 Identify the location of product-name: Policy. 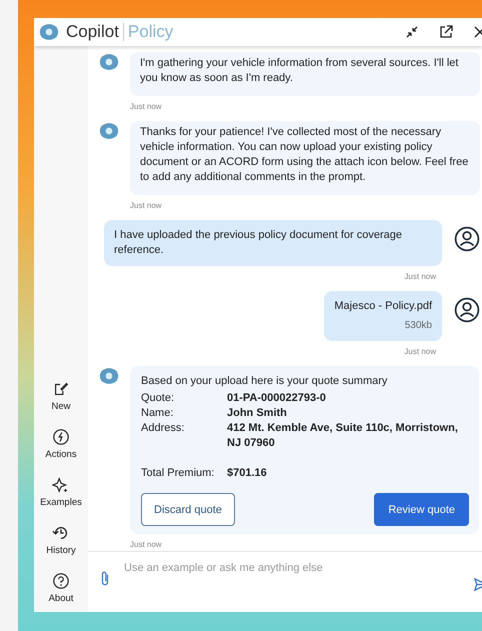
(151, 32).